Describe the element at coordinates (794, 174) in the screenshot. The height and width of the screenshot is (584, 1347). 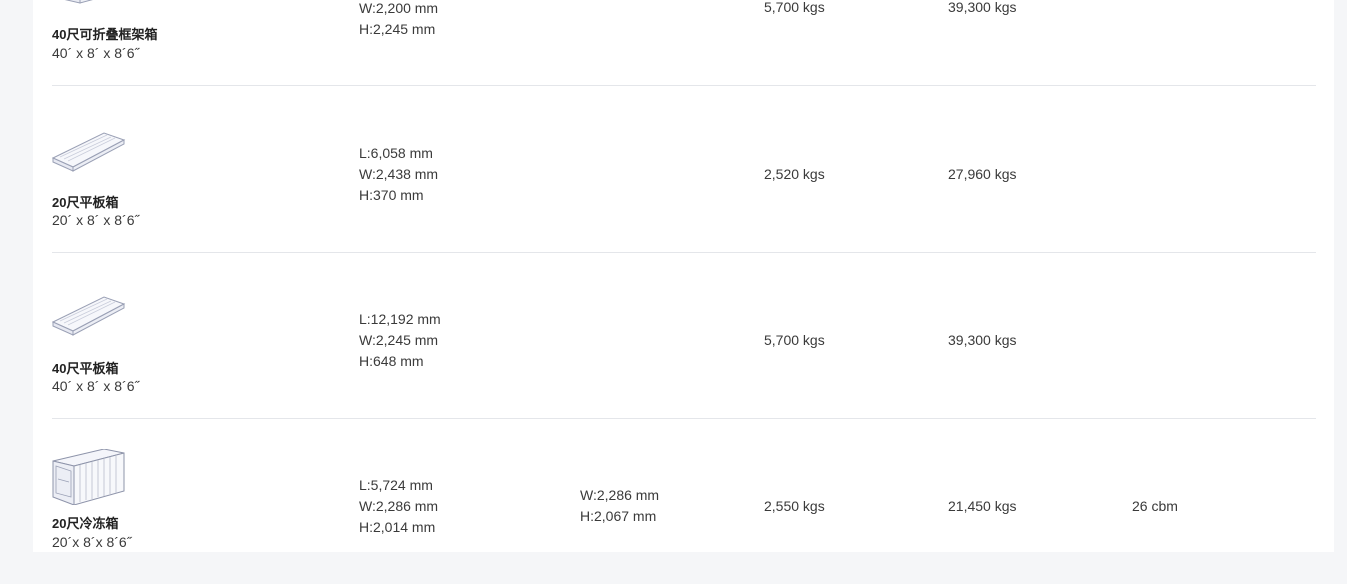
I see `tare-weight: 2,520 kgs` at that location.